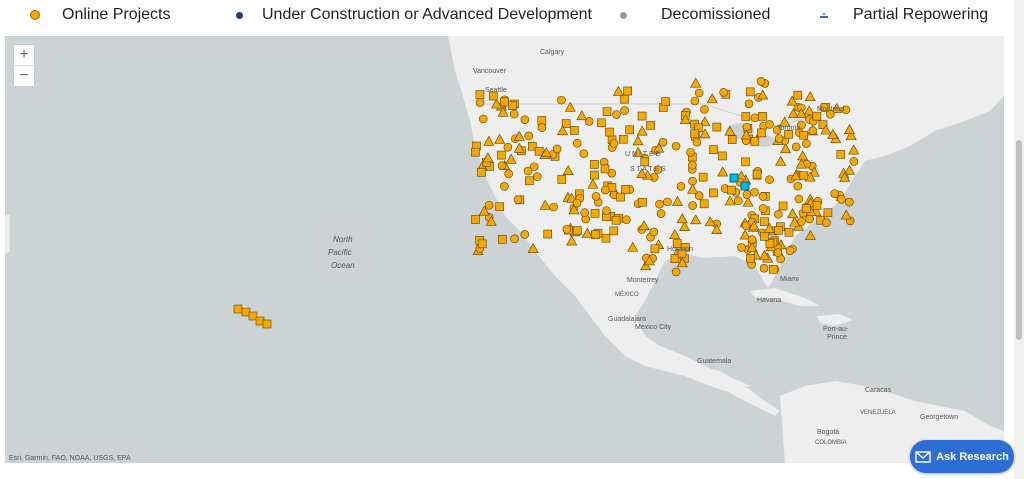 The width and height of the screenshot is (1024, 479). I want to click on scrollbar-thumb, so click(1019, 240).